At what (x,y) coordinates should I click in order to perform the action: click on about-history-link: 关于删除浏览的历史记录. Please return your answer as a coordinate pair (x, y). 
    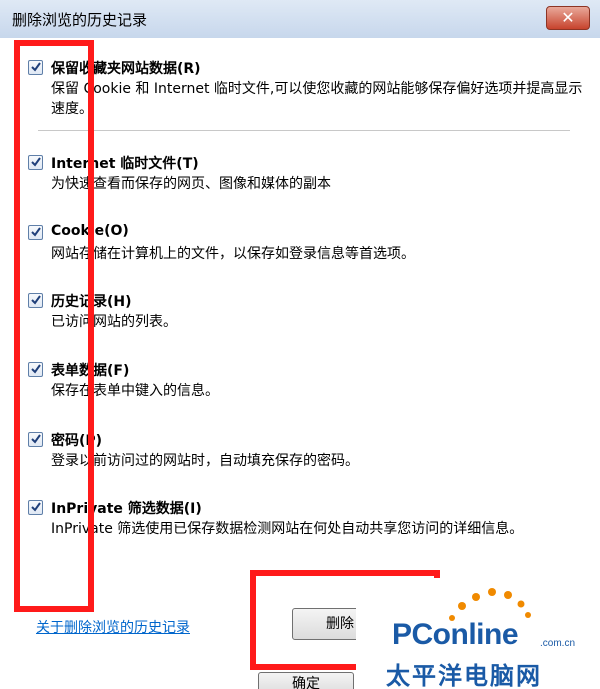
    Looking at the image, I should click on (113, 627).